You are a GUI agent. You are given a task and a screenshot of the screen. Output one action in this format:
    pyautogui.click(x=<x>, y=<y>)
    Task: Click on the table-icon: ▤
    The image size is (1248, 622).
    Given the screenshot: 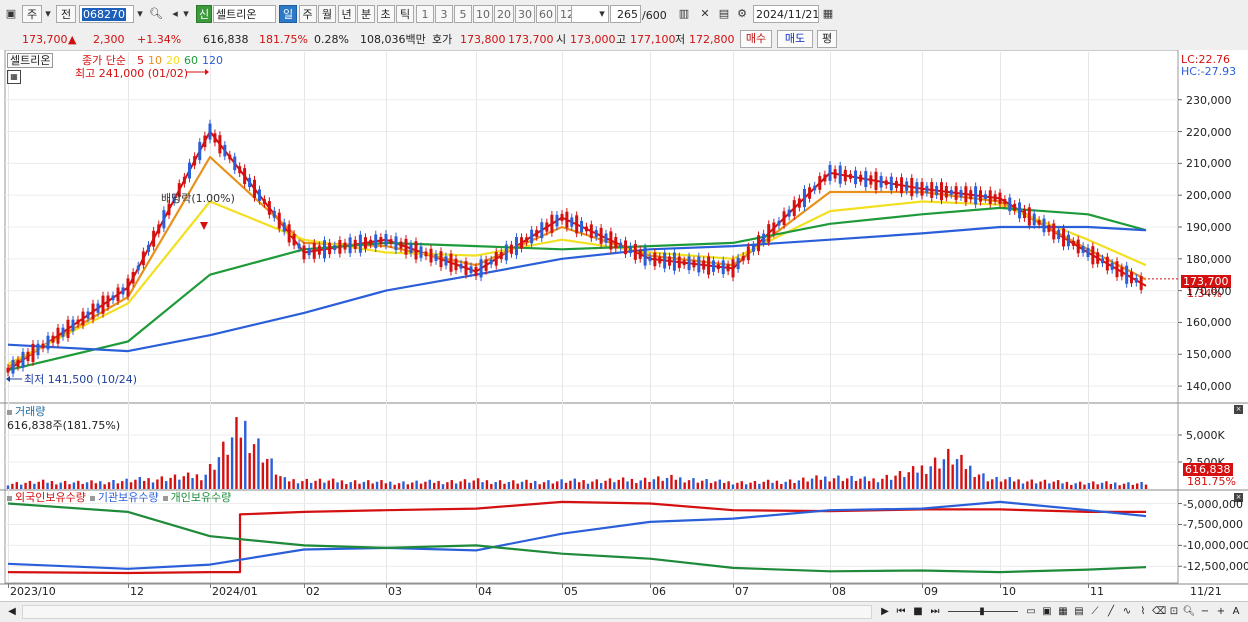 What is the action you would take?
    pyautogui.click(x=1079, y=612)
    